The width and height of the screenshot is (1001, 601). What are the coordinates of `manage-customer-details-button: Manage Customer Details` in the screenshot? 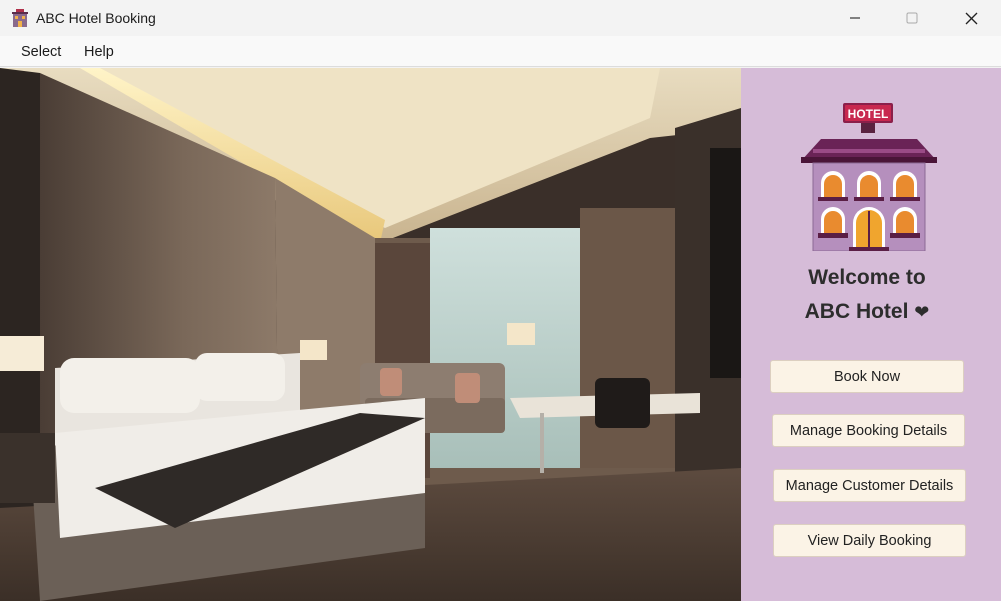 It's located at (869, 485).